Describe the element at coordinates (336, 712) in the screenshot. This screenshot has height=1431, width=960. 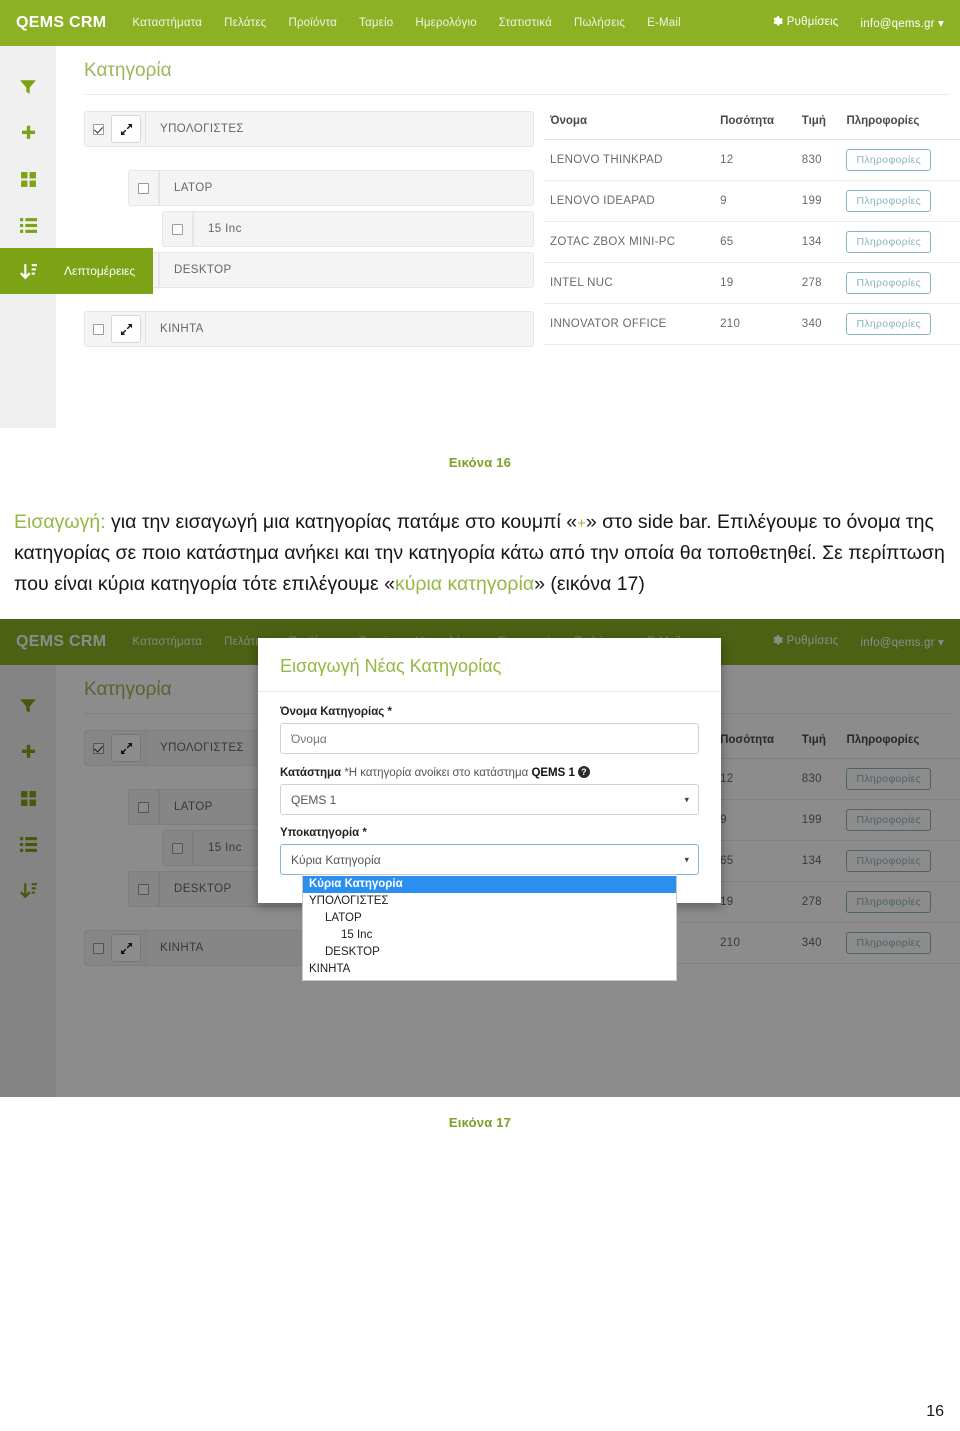
I see `label-category-name: Όνομα Κατηγορίας *` at that location.